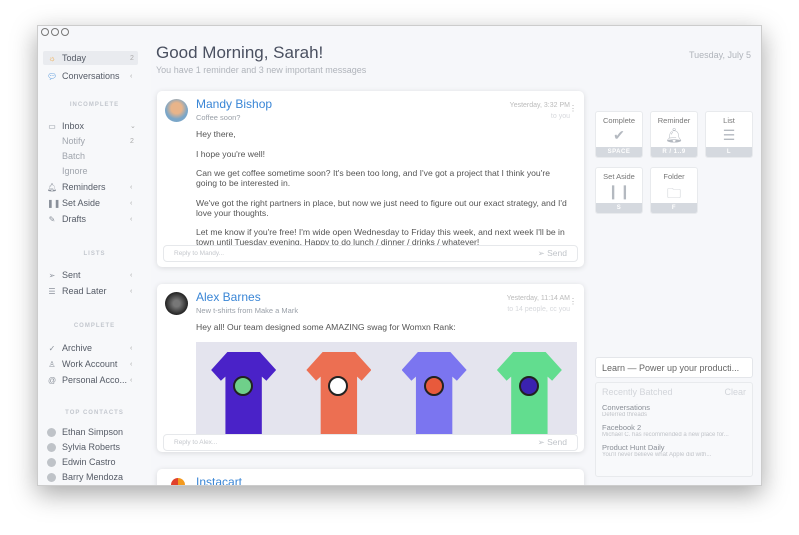 The image size is (799, 535). I want to click on sun-icon: ☼, so click(52, 58).